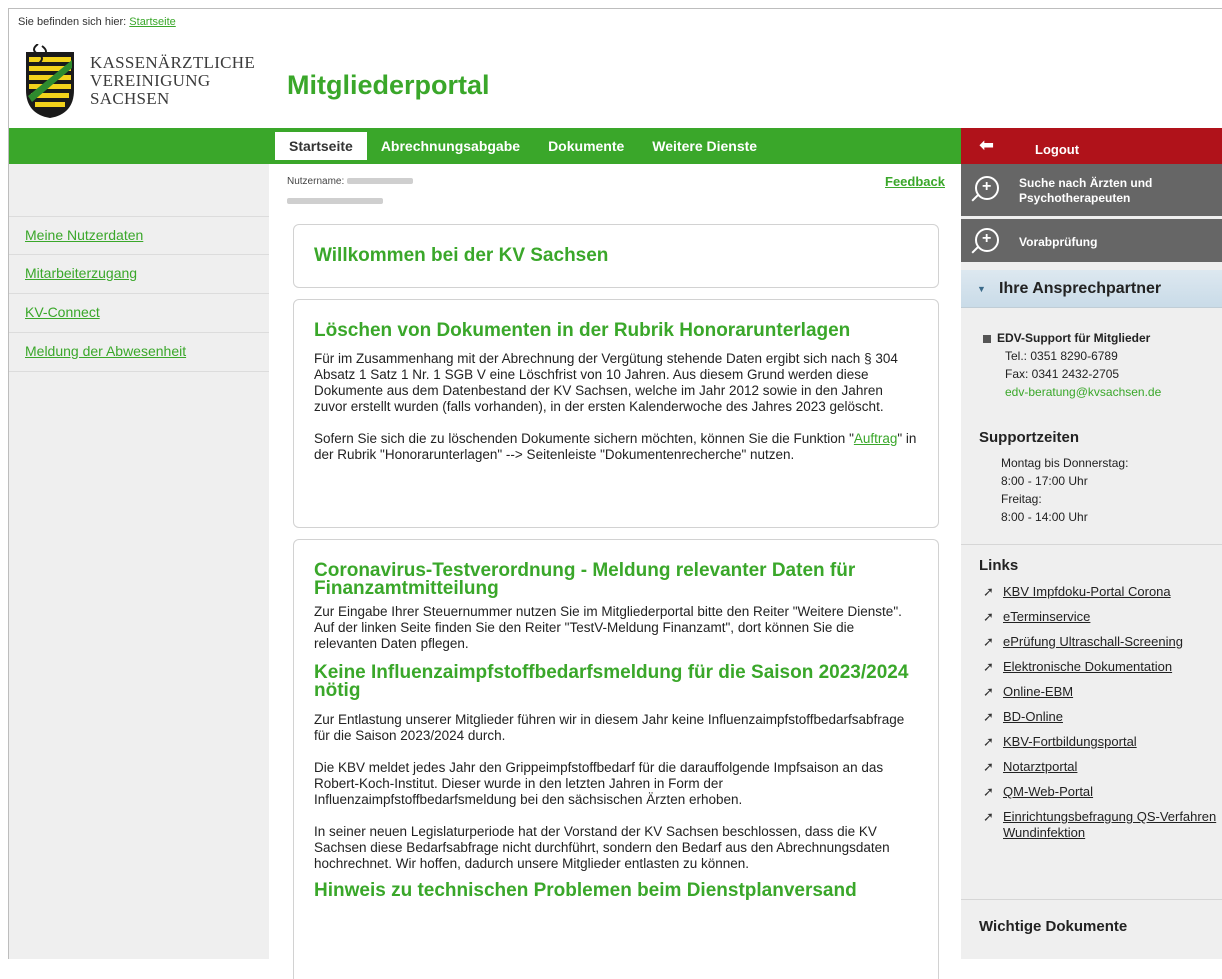 Image resolution: width=1222 pixels, height=979 pixels. Describe the element at coordinates (450, 146) in the screenshot. I see `tab-abrechnungsabgabe: Abrechnungsabgabe` at that location.